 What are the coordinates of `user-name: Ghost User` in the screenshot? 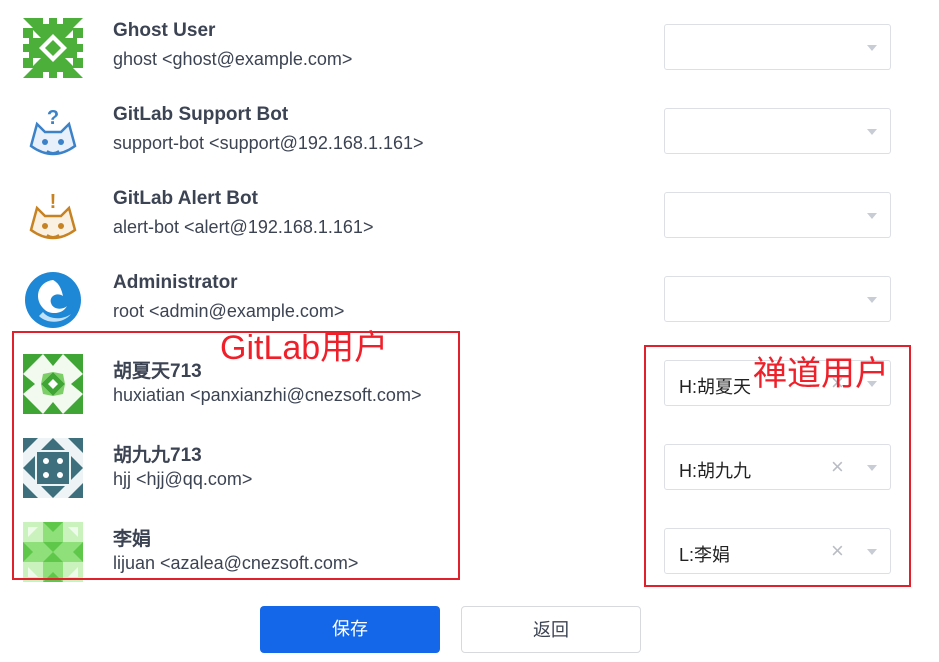 It's located at (164, 30).